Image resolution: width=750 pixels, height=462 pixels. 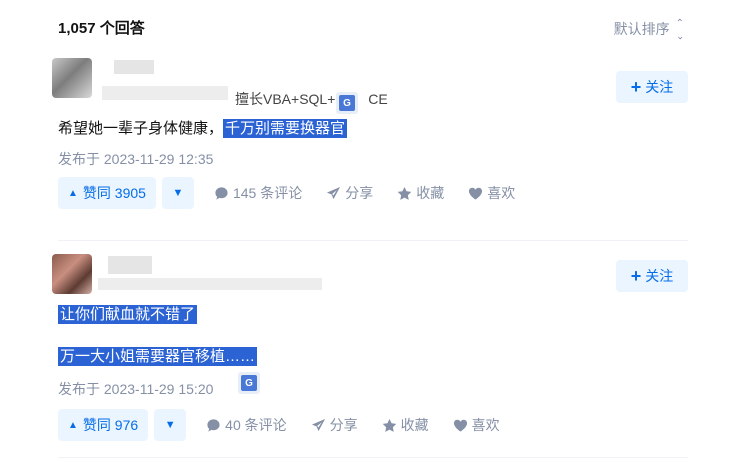 I want to click on sort-label: 默认排序, so click(x=641, y=29).